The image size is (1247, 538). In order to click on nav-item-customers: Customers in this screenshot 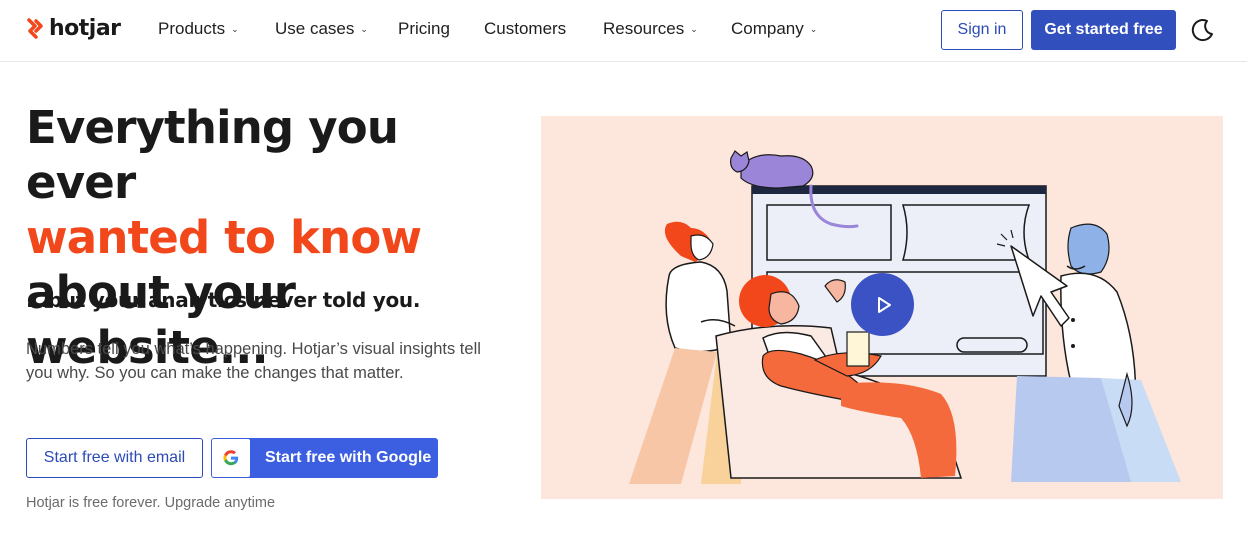, I will do `click(525, 29)`.